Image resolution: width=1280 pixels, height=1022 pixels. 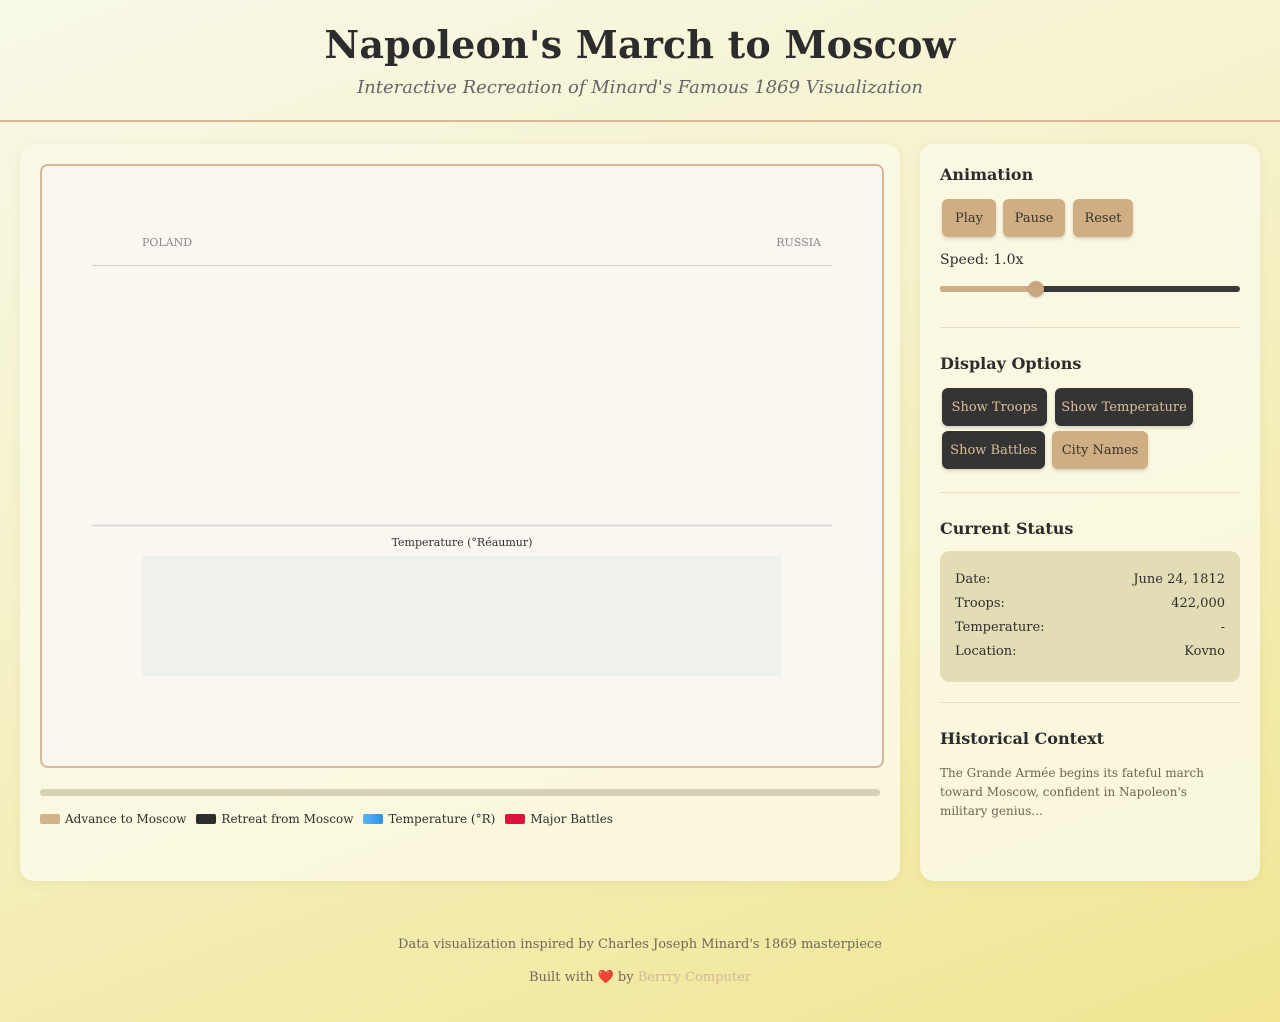 What do you see at coordinates (462, 542) in the screenshot?
I see `temperature-chart-title: Temperature (°Réaumur)` at bounding box center [462, 542].